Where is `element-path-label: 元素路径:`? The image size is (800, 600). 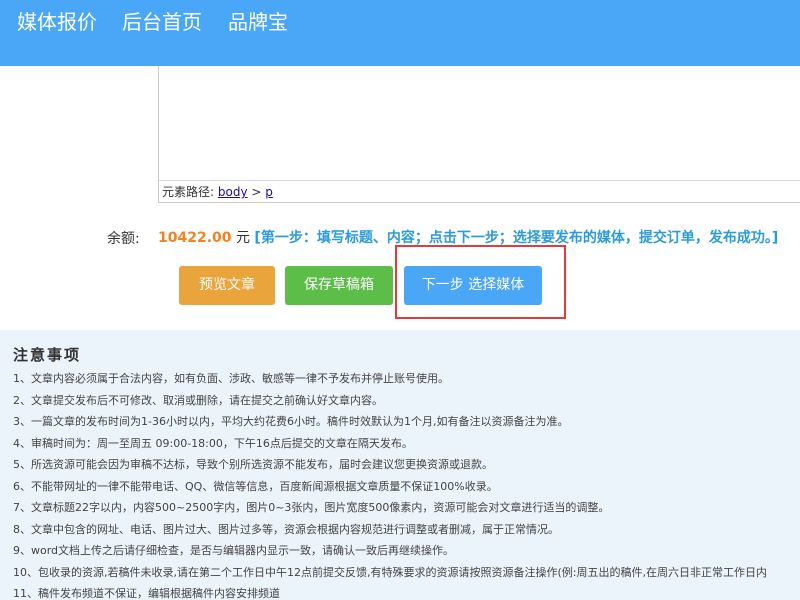 element-path-label: 元素路径: is located at coordinates (188, 192).